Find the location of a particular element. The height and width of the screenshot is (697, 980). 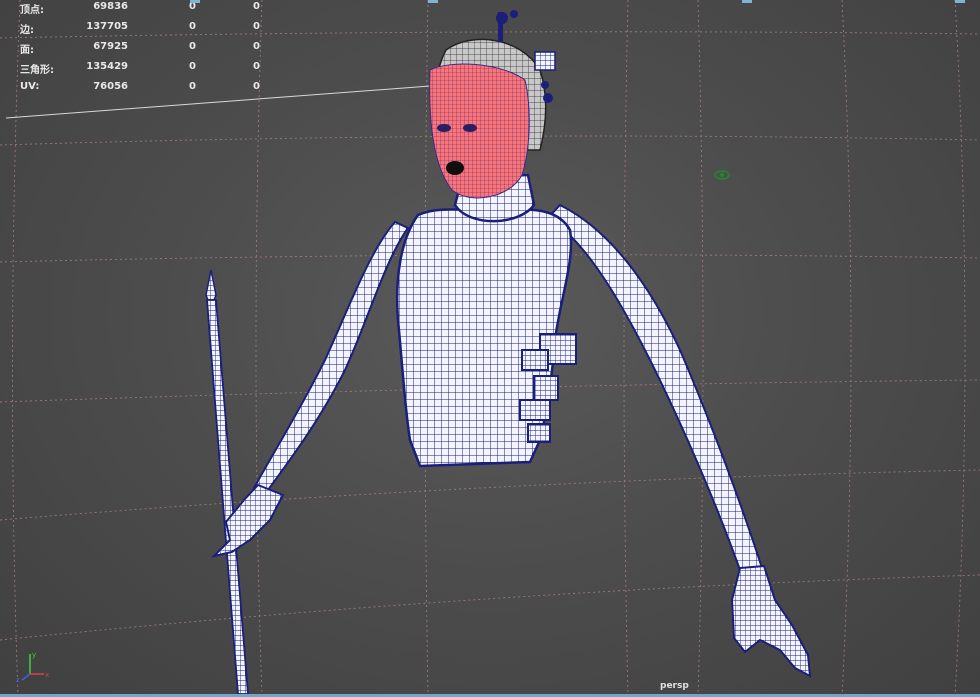

hud-value: 67925 is located at coordinates (110, 46).